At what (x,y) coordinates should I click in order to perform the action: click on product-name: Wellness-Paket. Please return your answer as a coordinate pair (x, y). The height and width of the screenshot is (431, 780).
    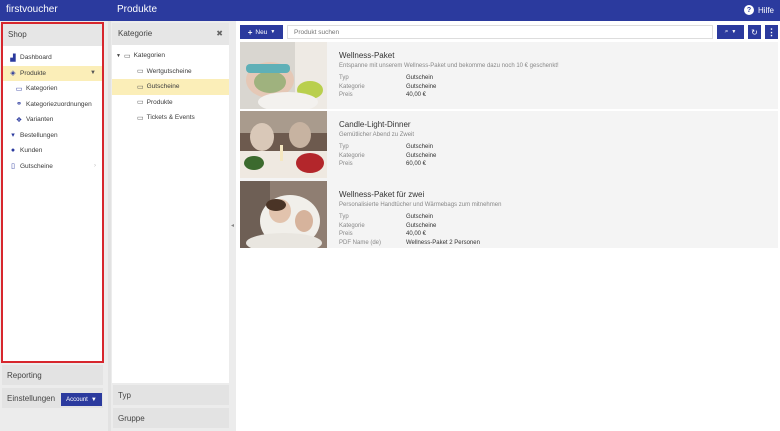
    Looking at the image, I should click on (367, 55).